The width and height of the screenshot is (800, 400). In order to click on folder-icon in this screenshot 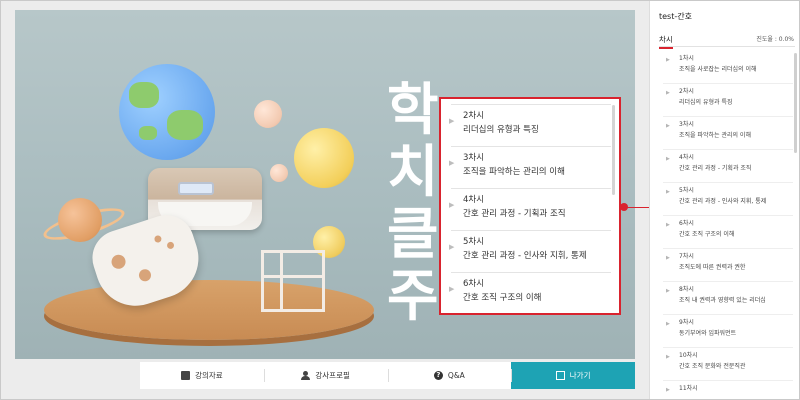, I will do `click(186, 375)`.